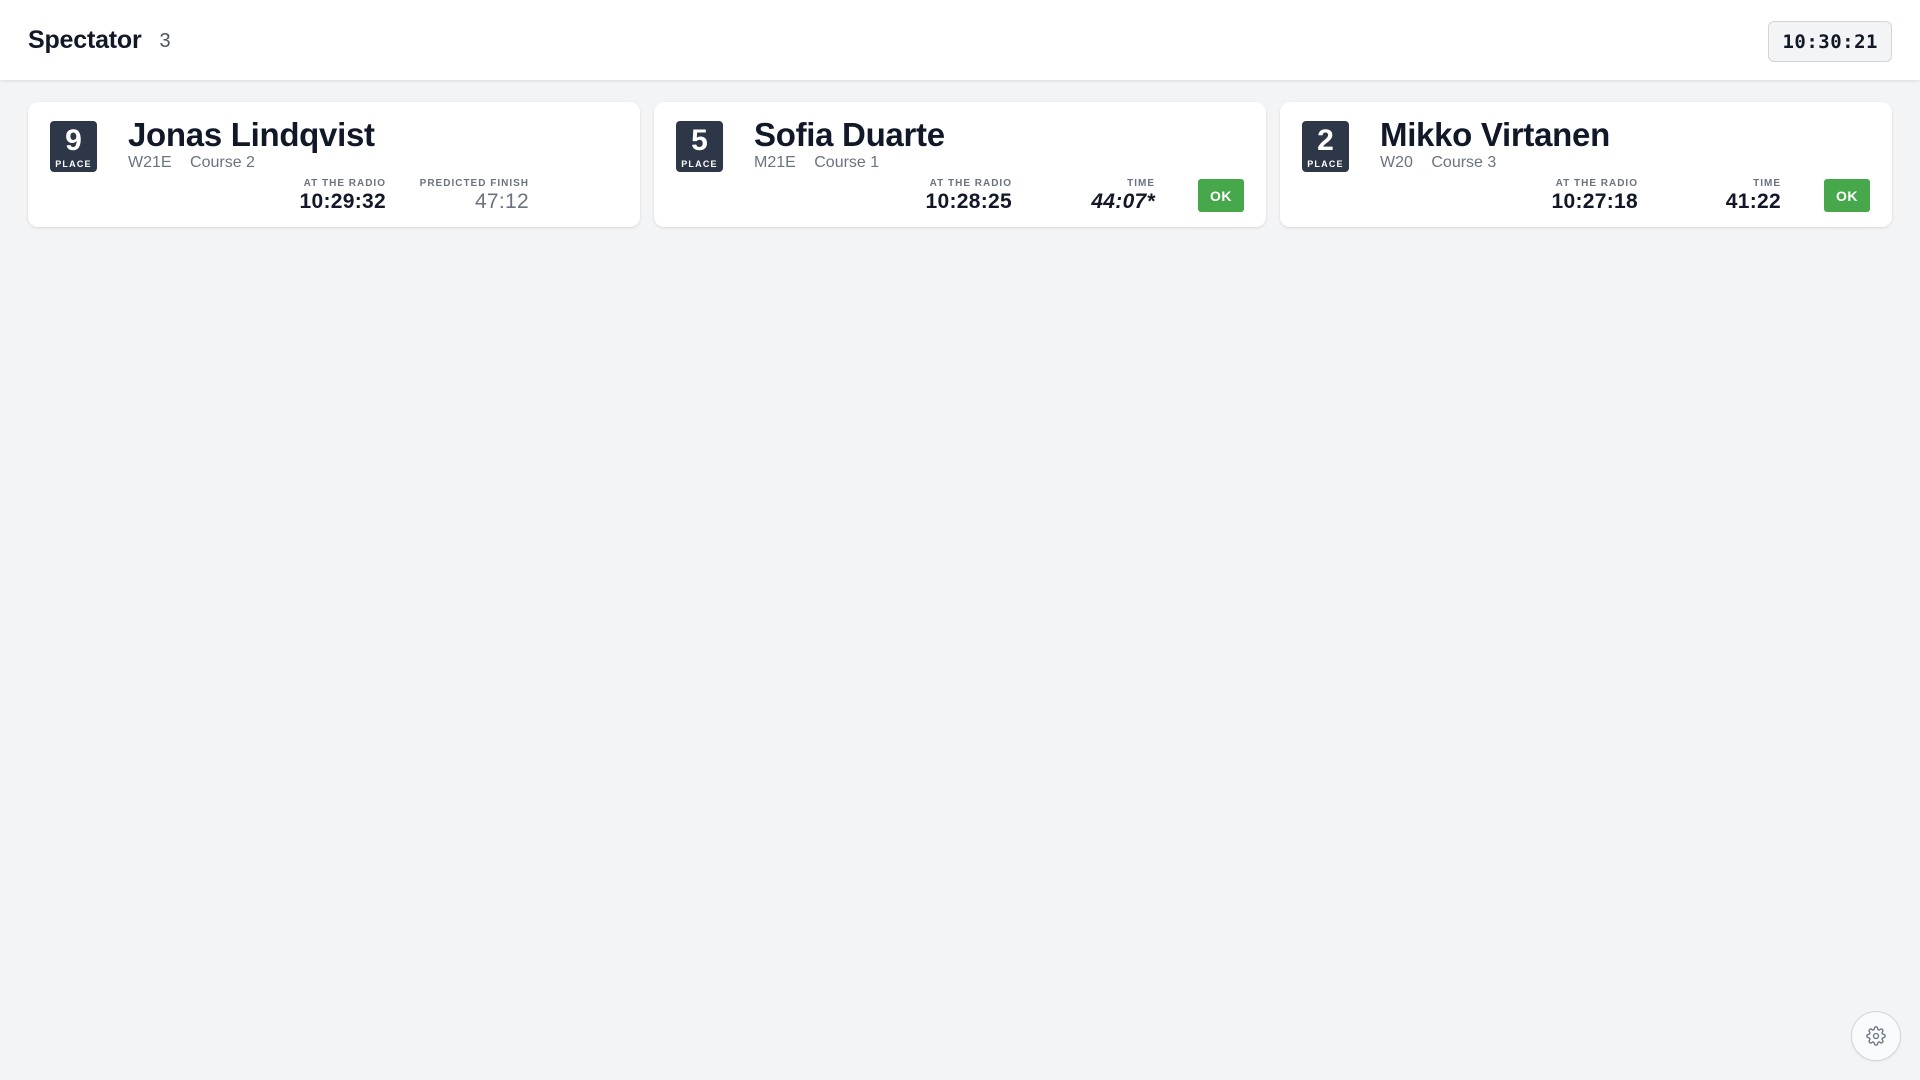 The width and height of the screenshot is (1920, 1080). What do you see at coordinates (847, 162) in the screenshot?
I see `runner-course: Course 1` at bounding box center [847, 162].